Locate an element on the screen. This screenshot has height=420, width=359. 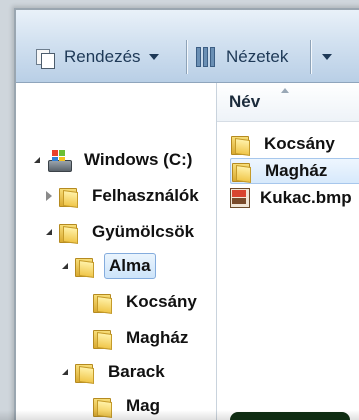
views-dropdown-button is located at coordinates (326, 57).